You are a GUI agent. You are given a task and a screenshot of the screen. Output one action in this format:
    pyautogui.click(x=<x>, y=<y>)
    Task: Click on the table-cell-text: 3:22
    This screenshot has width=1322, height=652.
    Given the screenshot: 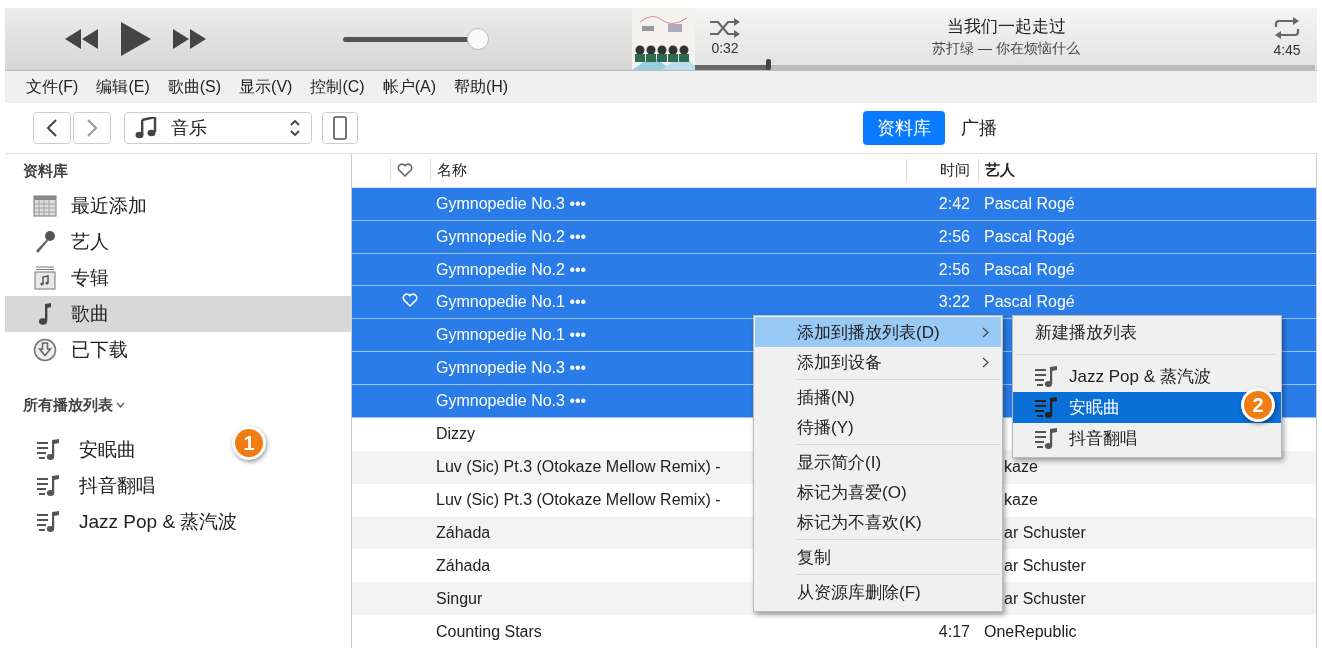 What is the action you would take?
    pyautogui.click(x=954, y=302)
    